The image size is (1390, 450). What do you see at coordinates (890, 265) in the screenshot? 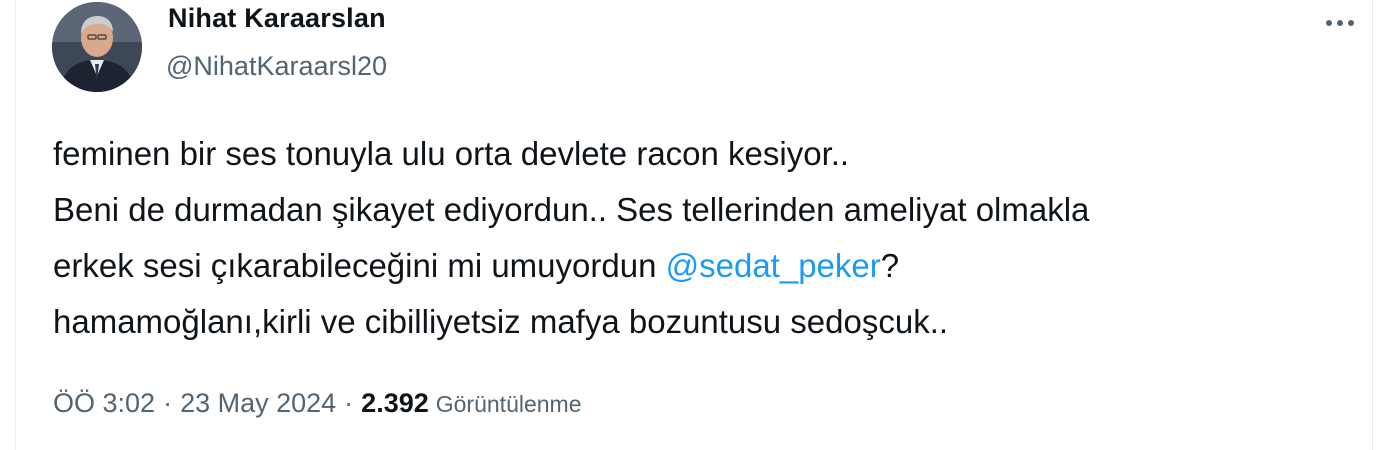
I see `tweet-text-segment: ?` at bounding box center [890, 265].